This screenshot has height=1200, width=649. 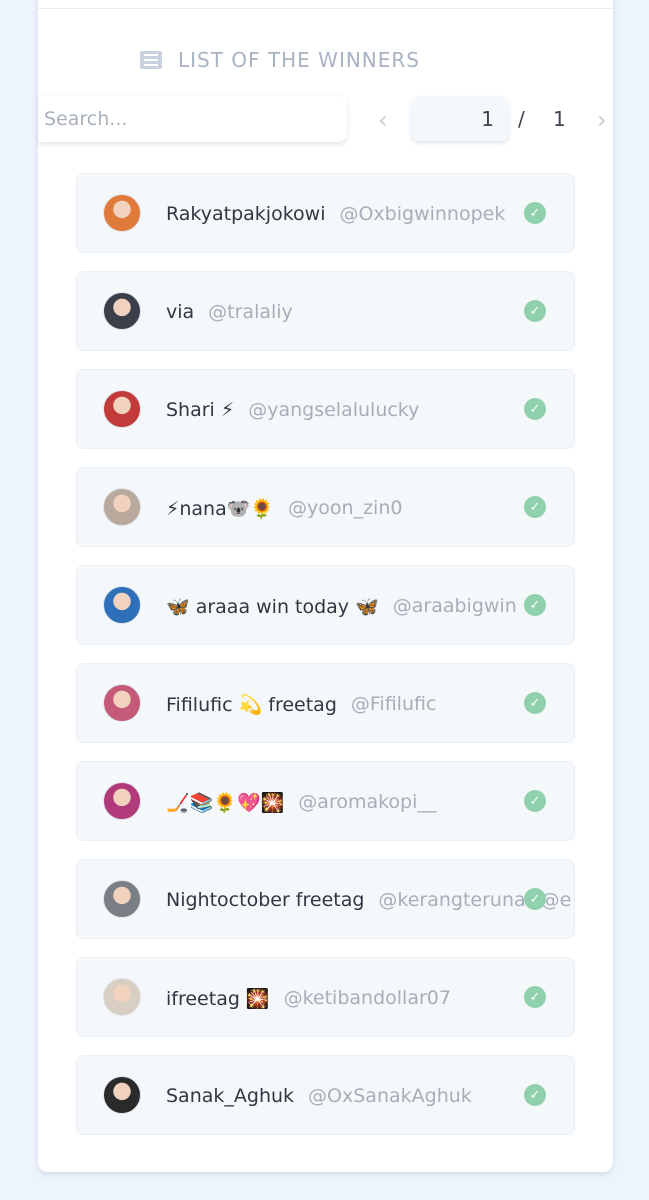 I want to click on list-item: Shari ⚡ @yangselalulucky ✓, so click(x=325, y=409).